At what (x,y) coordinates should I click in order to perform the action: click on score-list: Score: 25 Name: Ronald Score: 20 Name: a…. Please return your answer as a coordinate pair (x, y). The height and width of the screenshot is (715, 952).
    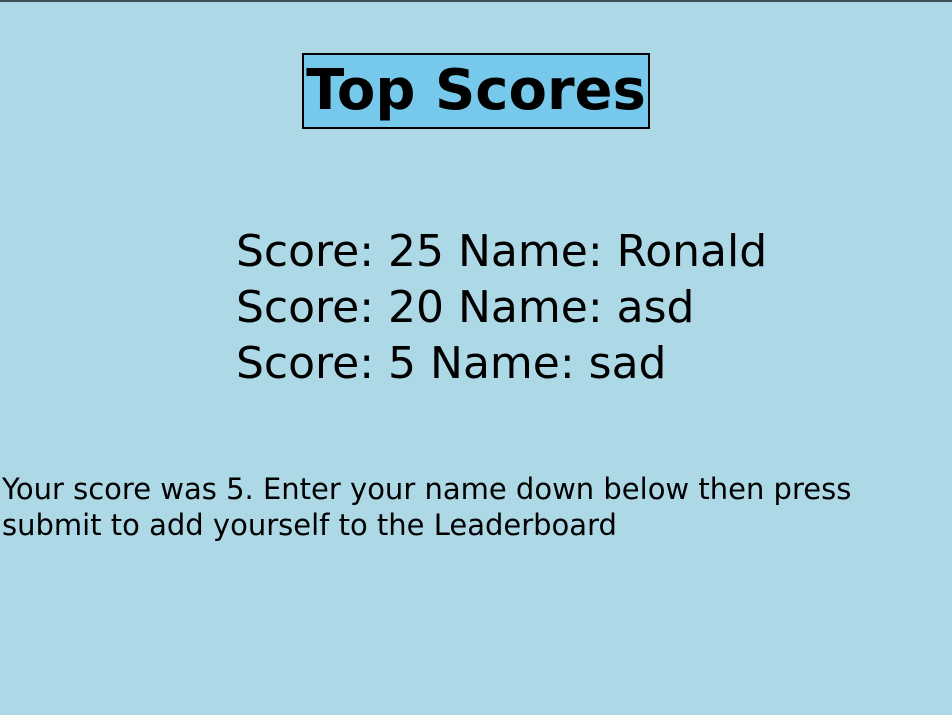
    Looking at the image, I should click on (501, 308).